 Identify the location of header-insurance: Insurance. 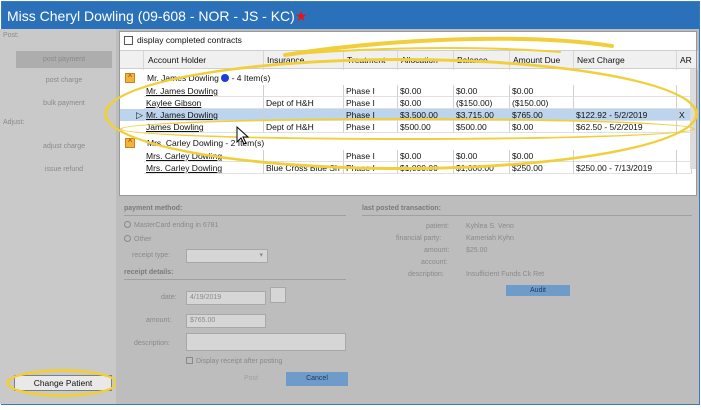
(304, 60).